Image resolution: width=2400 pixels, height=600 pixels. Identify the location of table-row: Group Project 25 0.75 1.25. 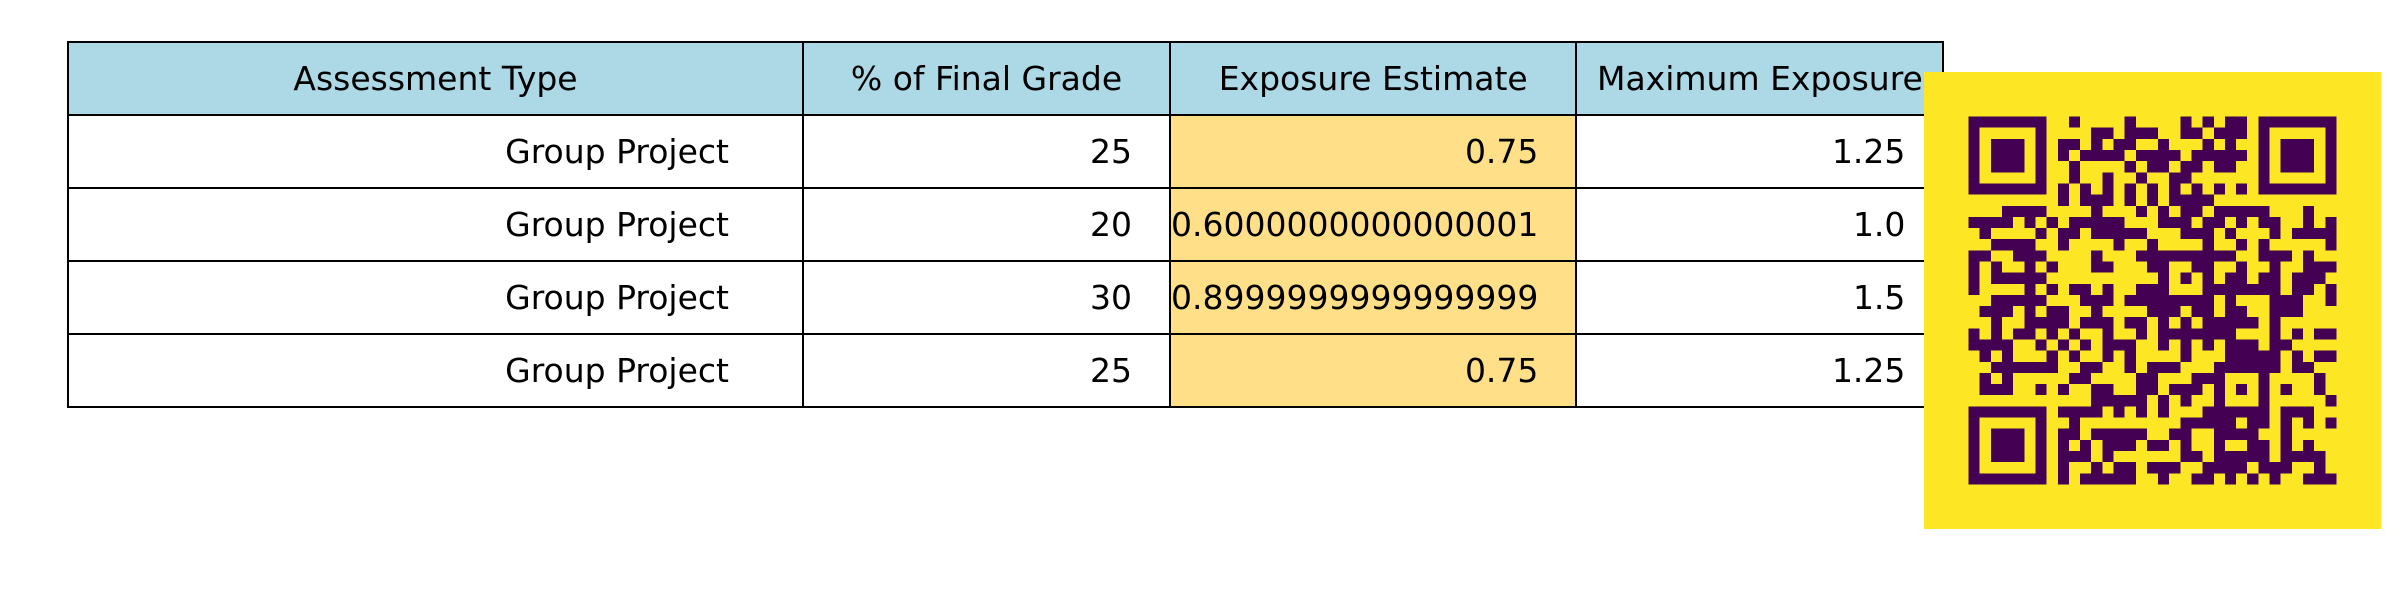
(1006, 151).